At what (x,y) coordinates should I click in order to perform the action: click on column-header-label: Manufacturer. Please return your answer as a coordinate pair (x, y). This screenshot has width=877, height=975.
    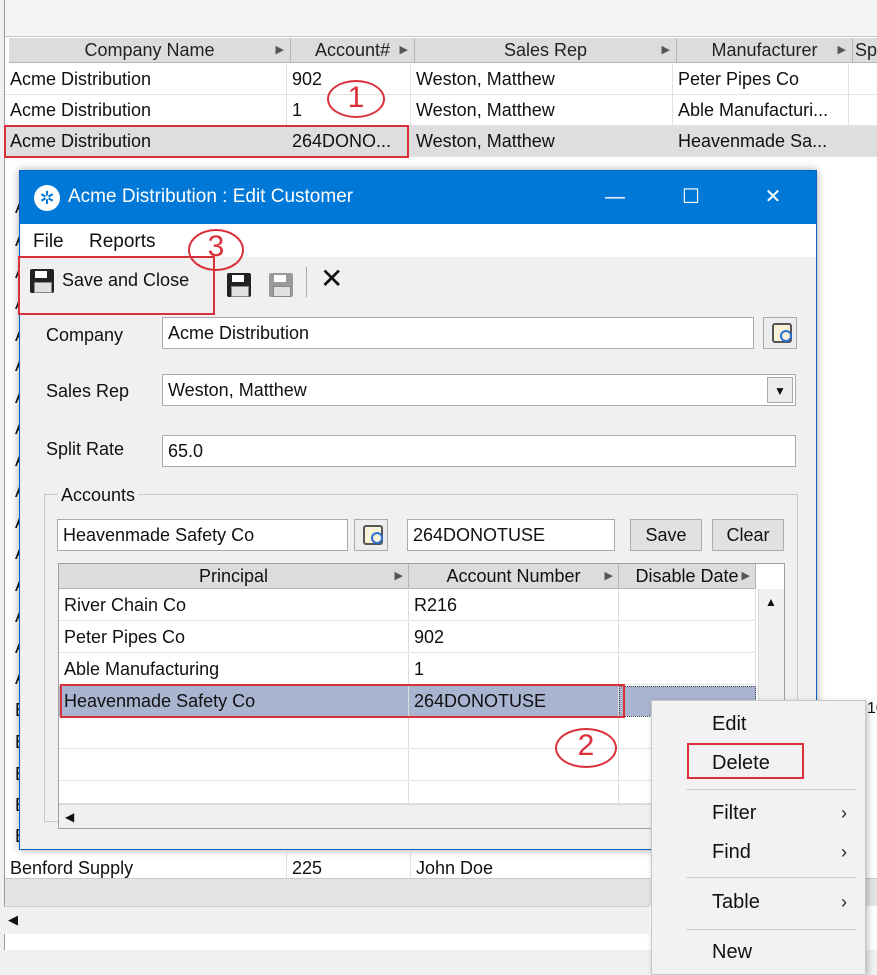
    Looking at the image, I should click on (764, 50).